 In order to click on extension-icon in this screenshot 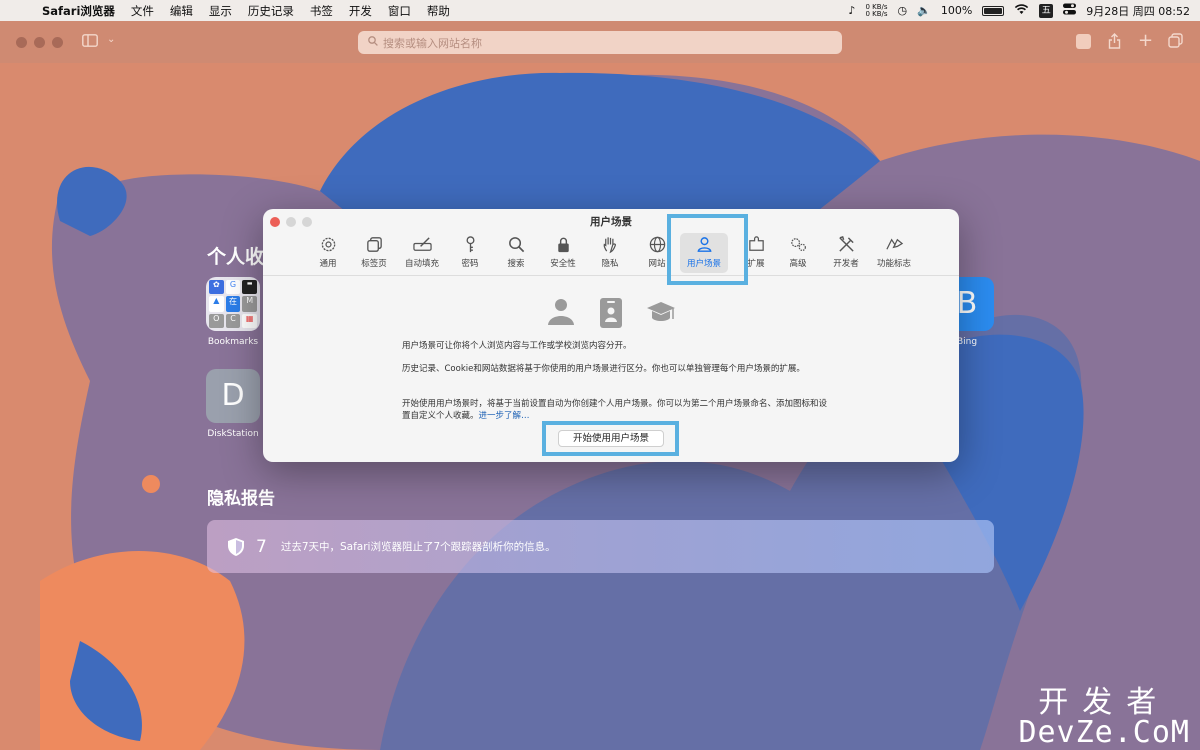, I will do `click(1083, 41)`.